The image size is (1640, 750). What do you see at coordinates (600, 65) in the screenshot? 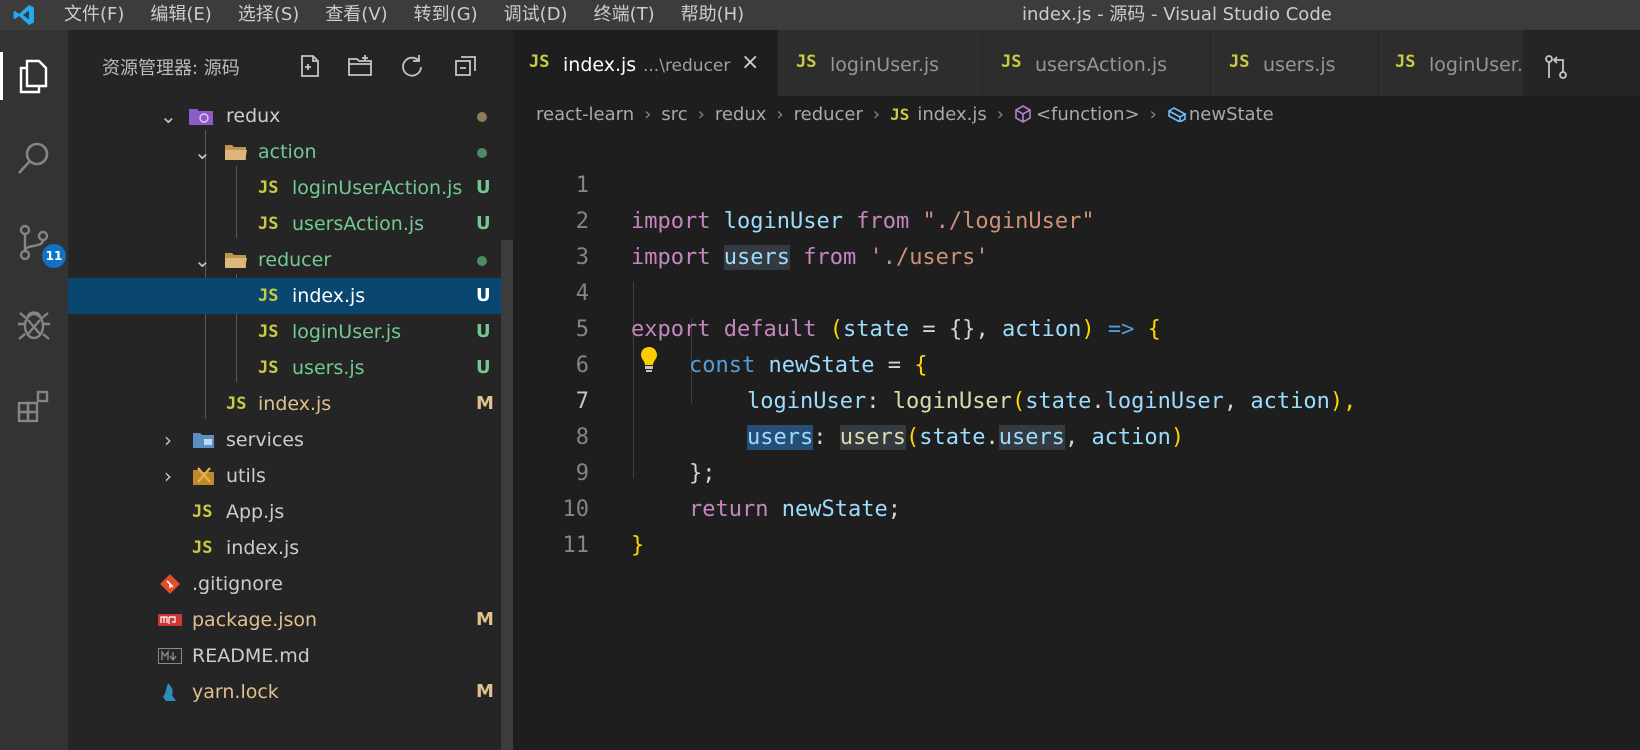
I see `tab-label: index.js` at bounding box center [600, 65].